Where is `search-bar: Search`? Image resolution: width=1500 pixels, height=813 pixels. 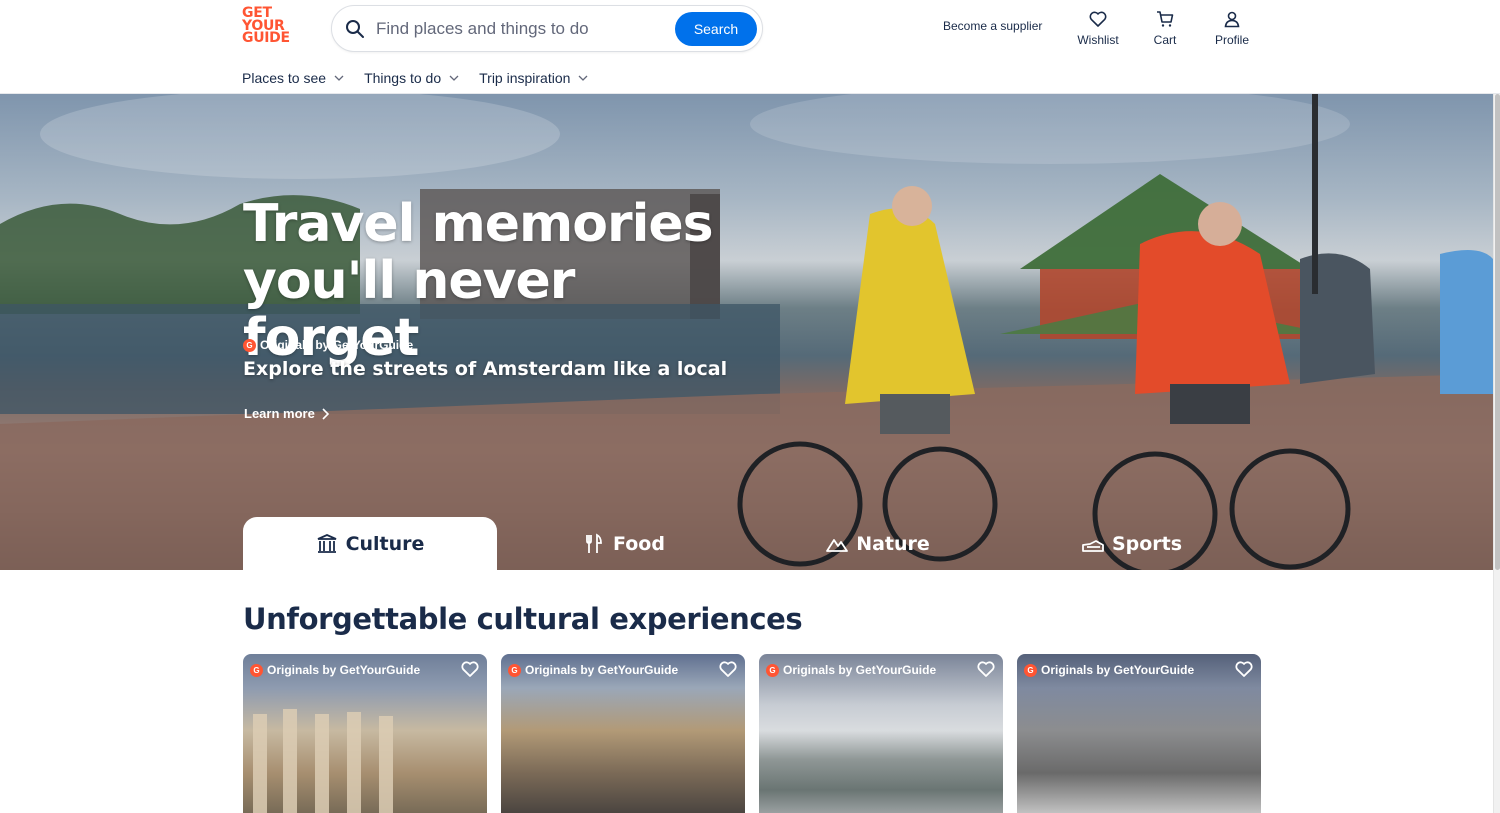
search-bar: Search is located at coordinates (547, 28).